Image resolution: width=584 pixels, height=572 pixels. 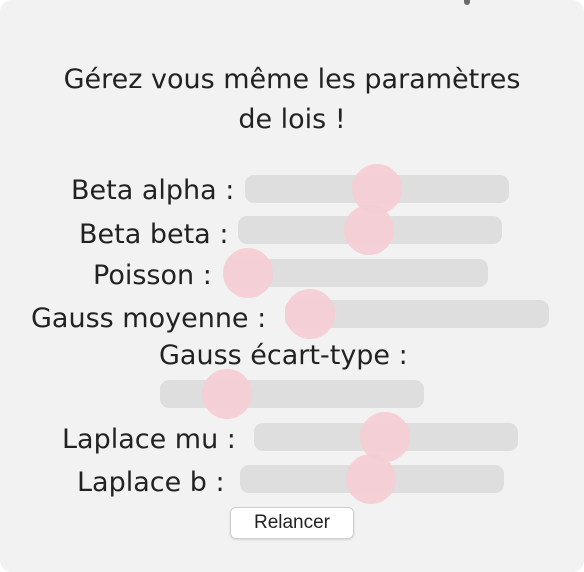 I want to click on restart-button: Relancer, so click(x=292, y=523).